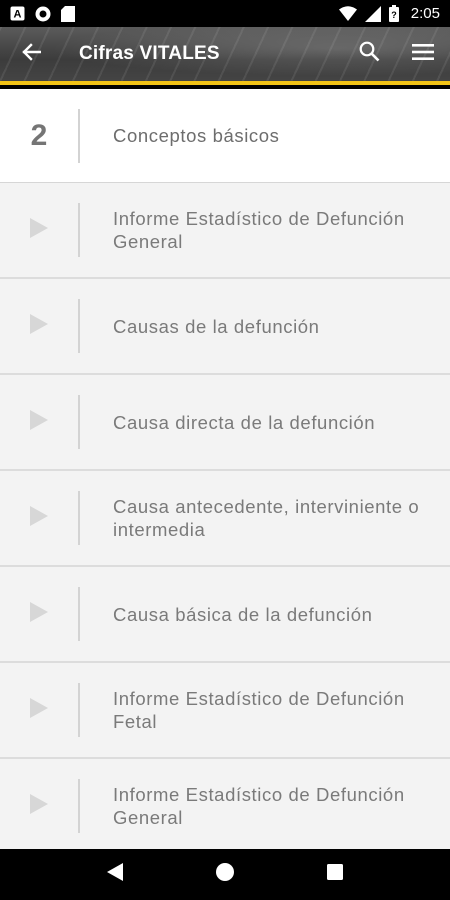 The height and width of the screenshot is (900, 450). I want to click on recents-square-icon, so click(335, 874).